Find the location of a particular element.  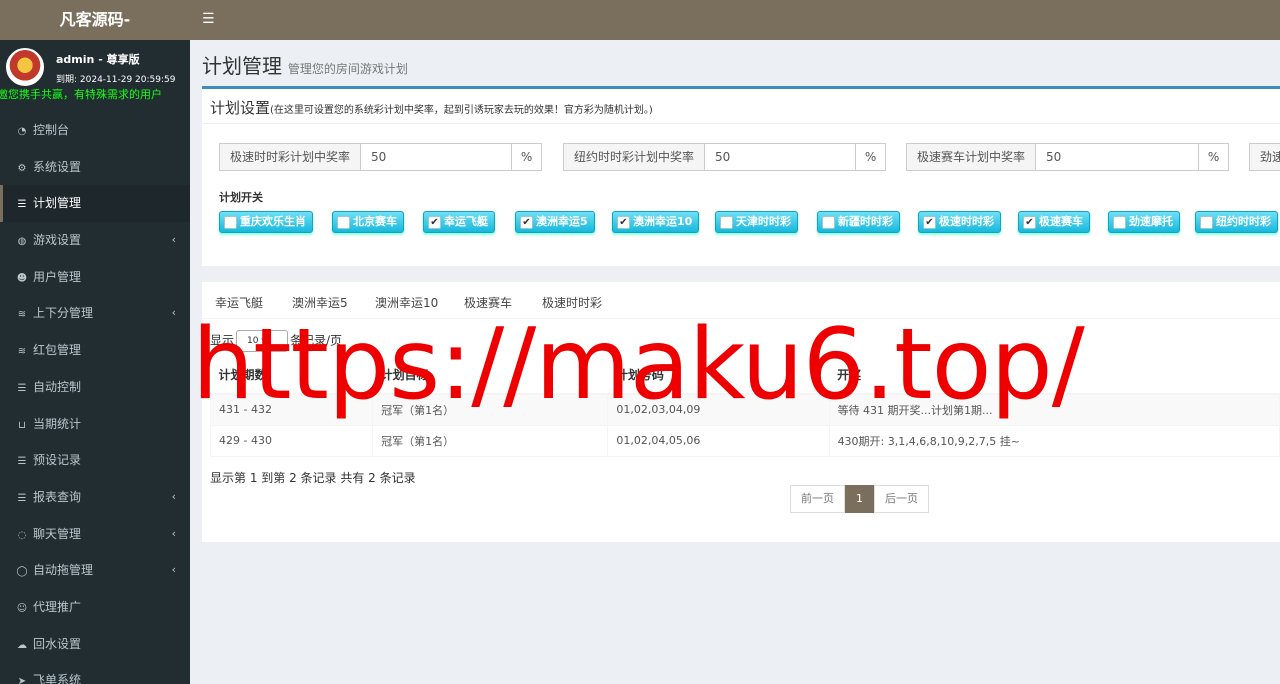

plan-switch-label: 纽约时时彩 is located at coordinates (1243, 221).